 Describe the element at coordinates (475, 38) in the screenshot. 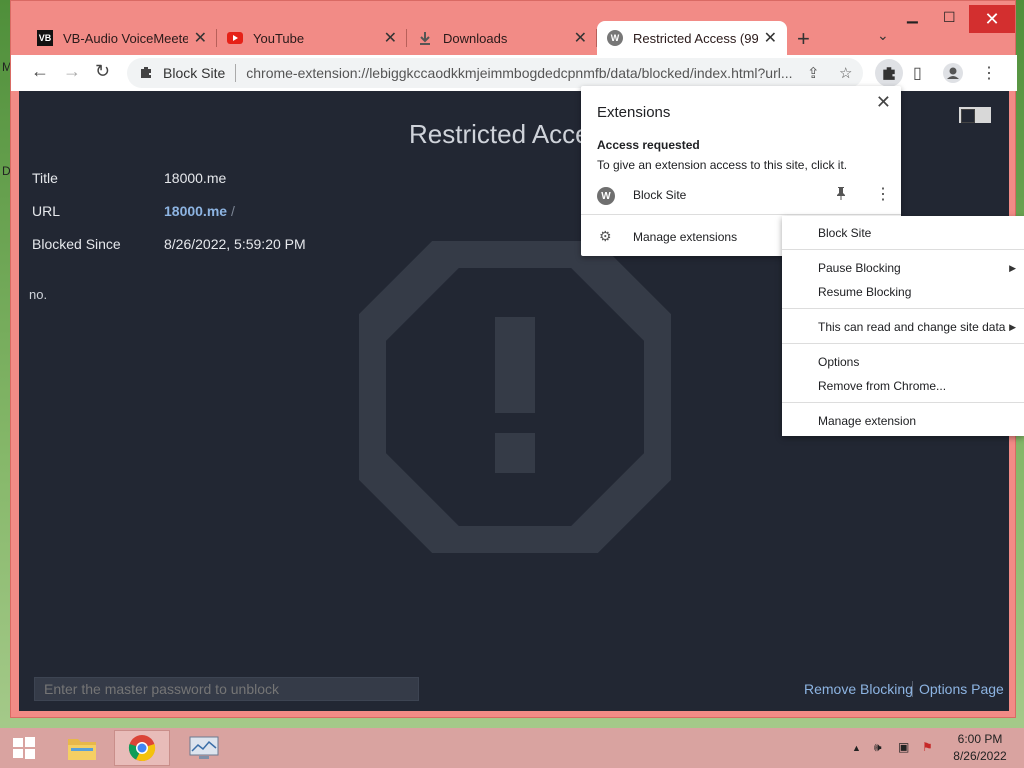

I see `tab-label: Downloads` at that location.